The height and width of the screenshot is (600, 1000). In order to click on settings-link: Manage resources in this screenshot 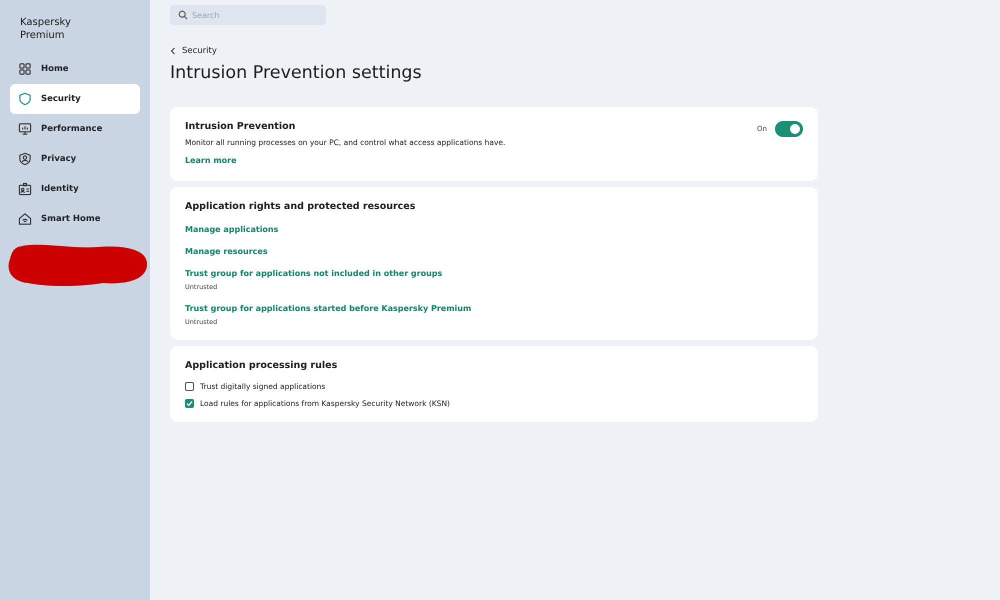, I will do `click(494, 251)`.